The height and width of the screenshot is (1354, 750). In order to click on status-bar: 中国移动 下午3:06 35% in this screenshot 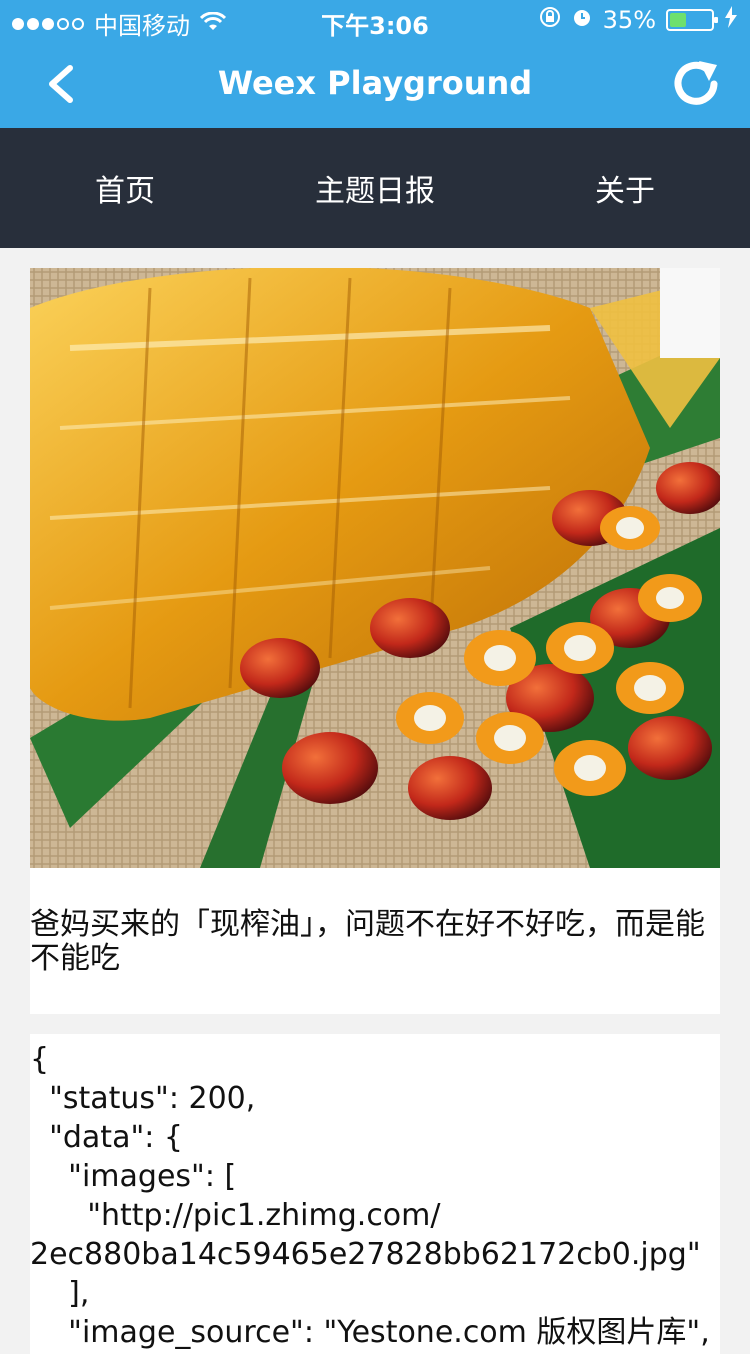, I will do `click(375, 20)`.